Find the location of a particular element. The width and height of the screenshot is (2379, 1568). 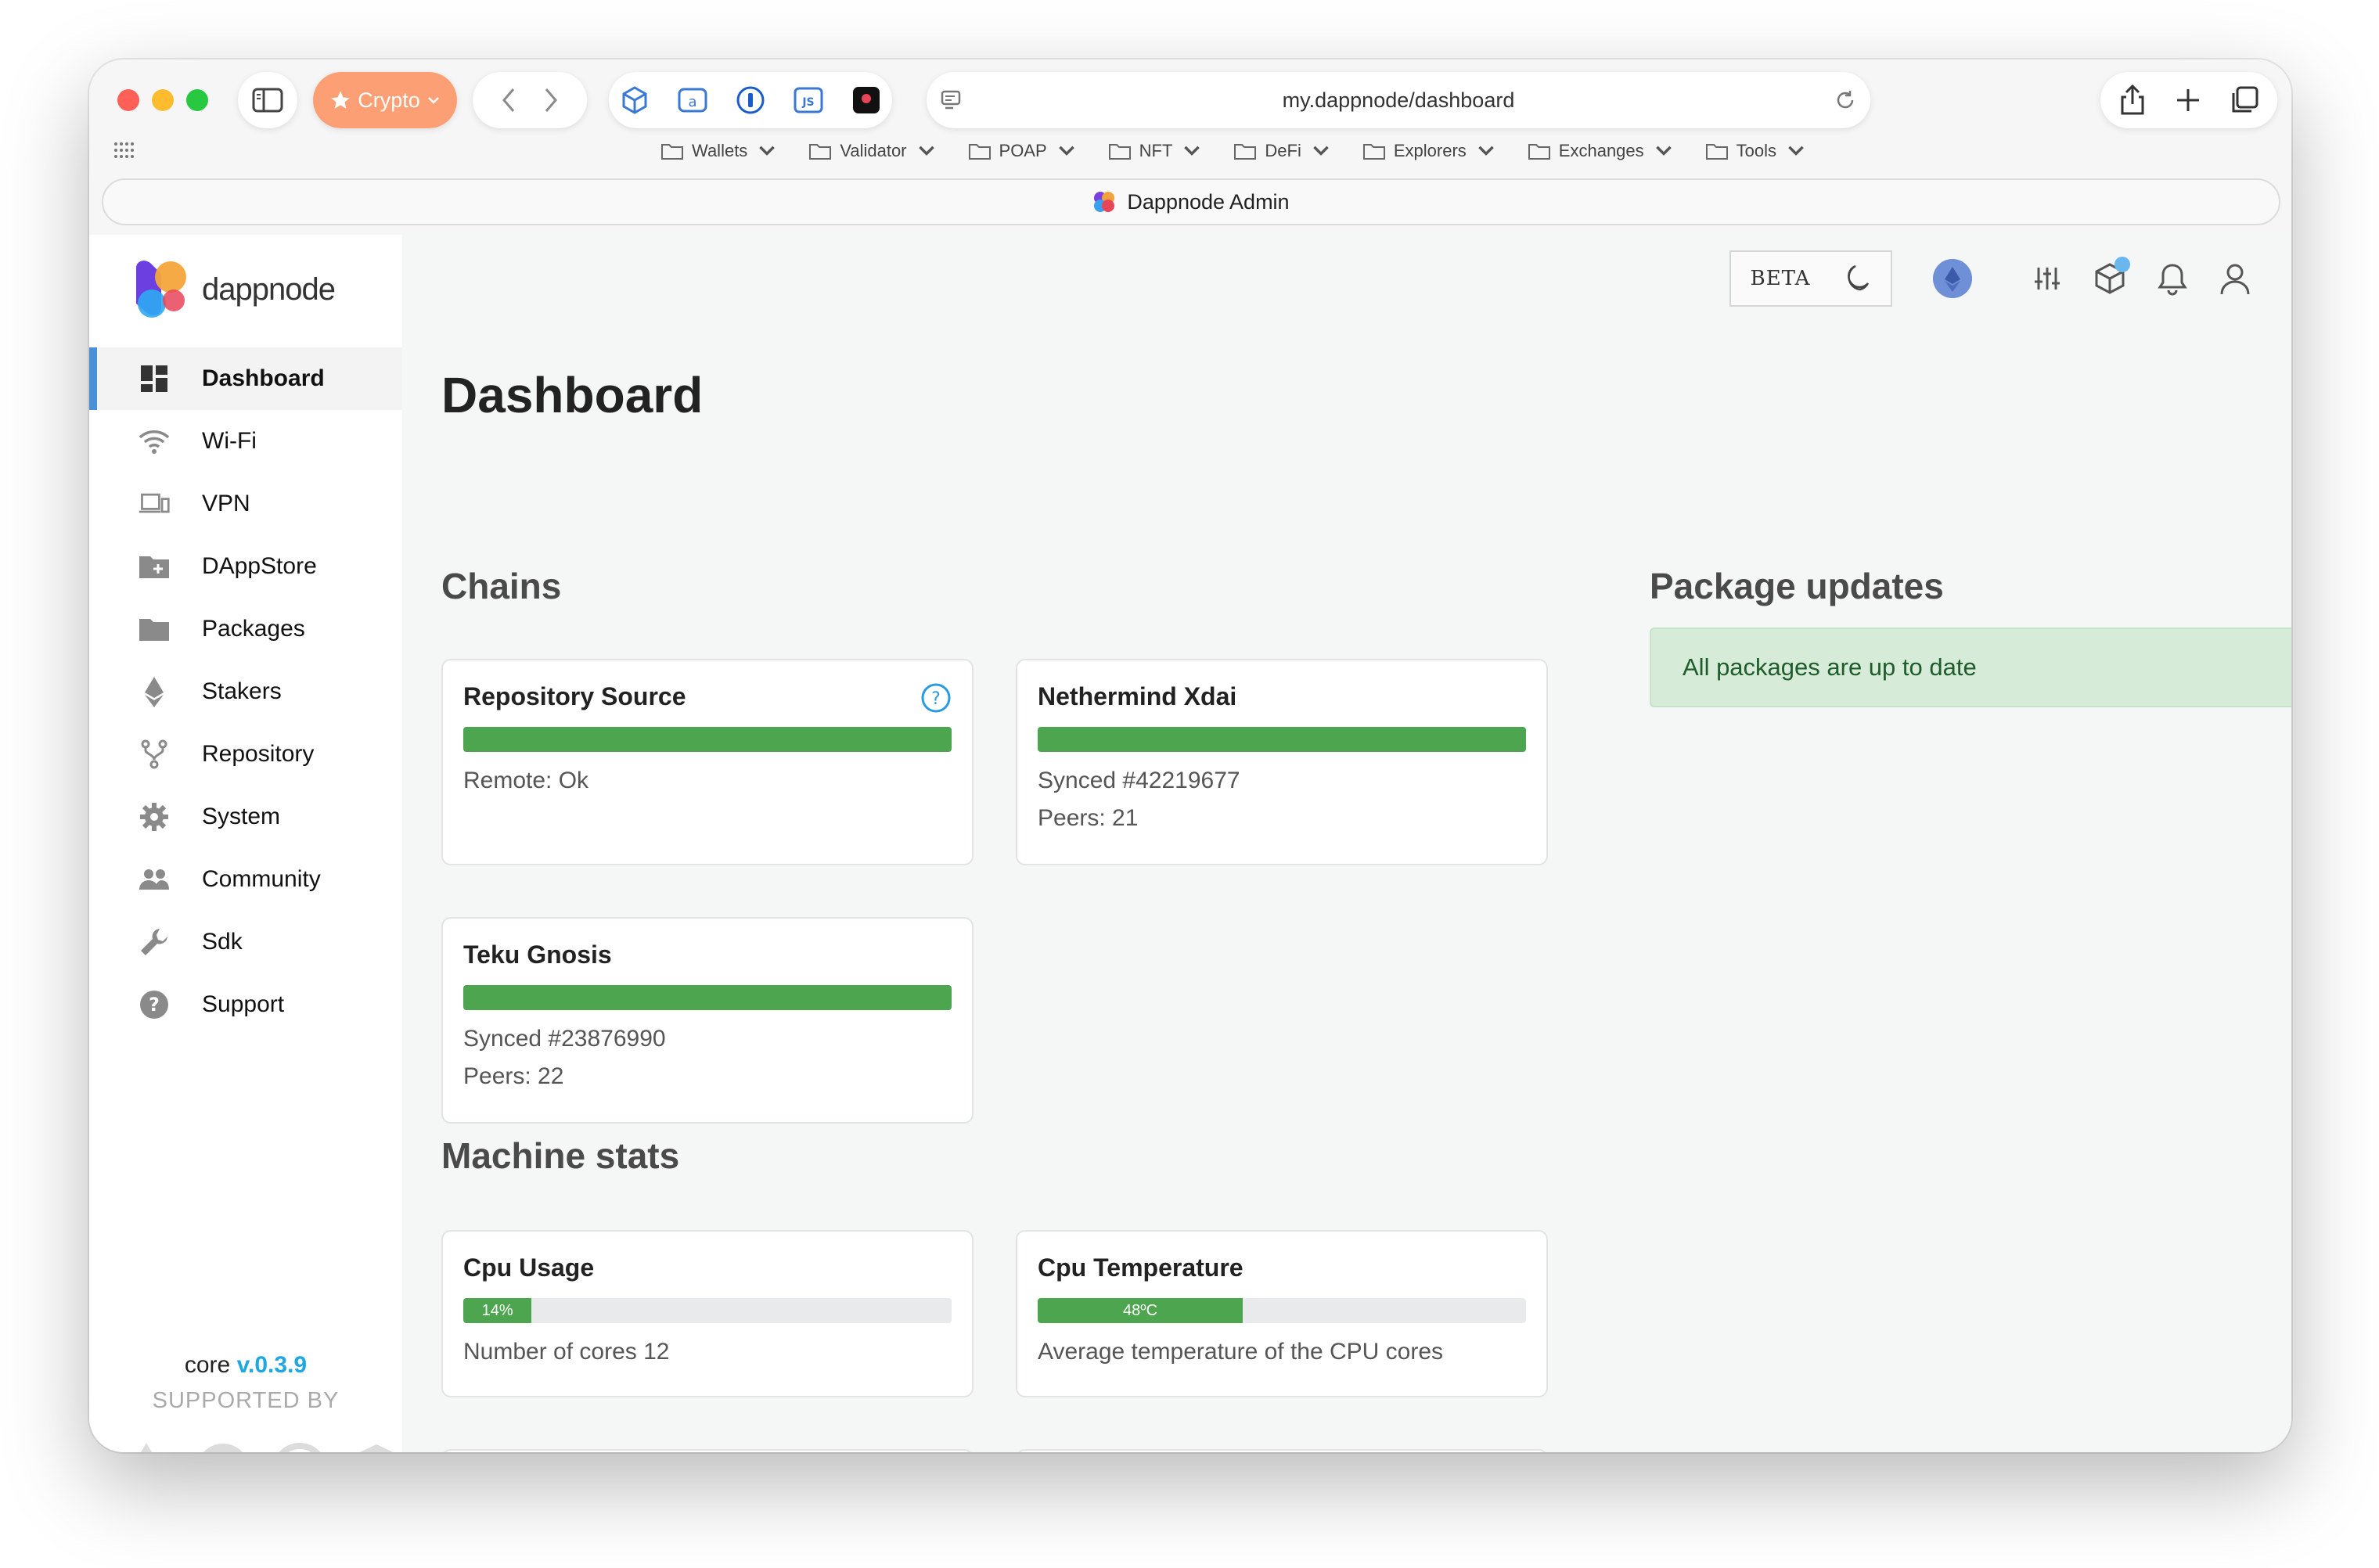

back-arrow-icon is located at coordinates (508, 100).